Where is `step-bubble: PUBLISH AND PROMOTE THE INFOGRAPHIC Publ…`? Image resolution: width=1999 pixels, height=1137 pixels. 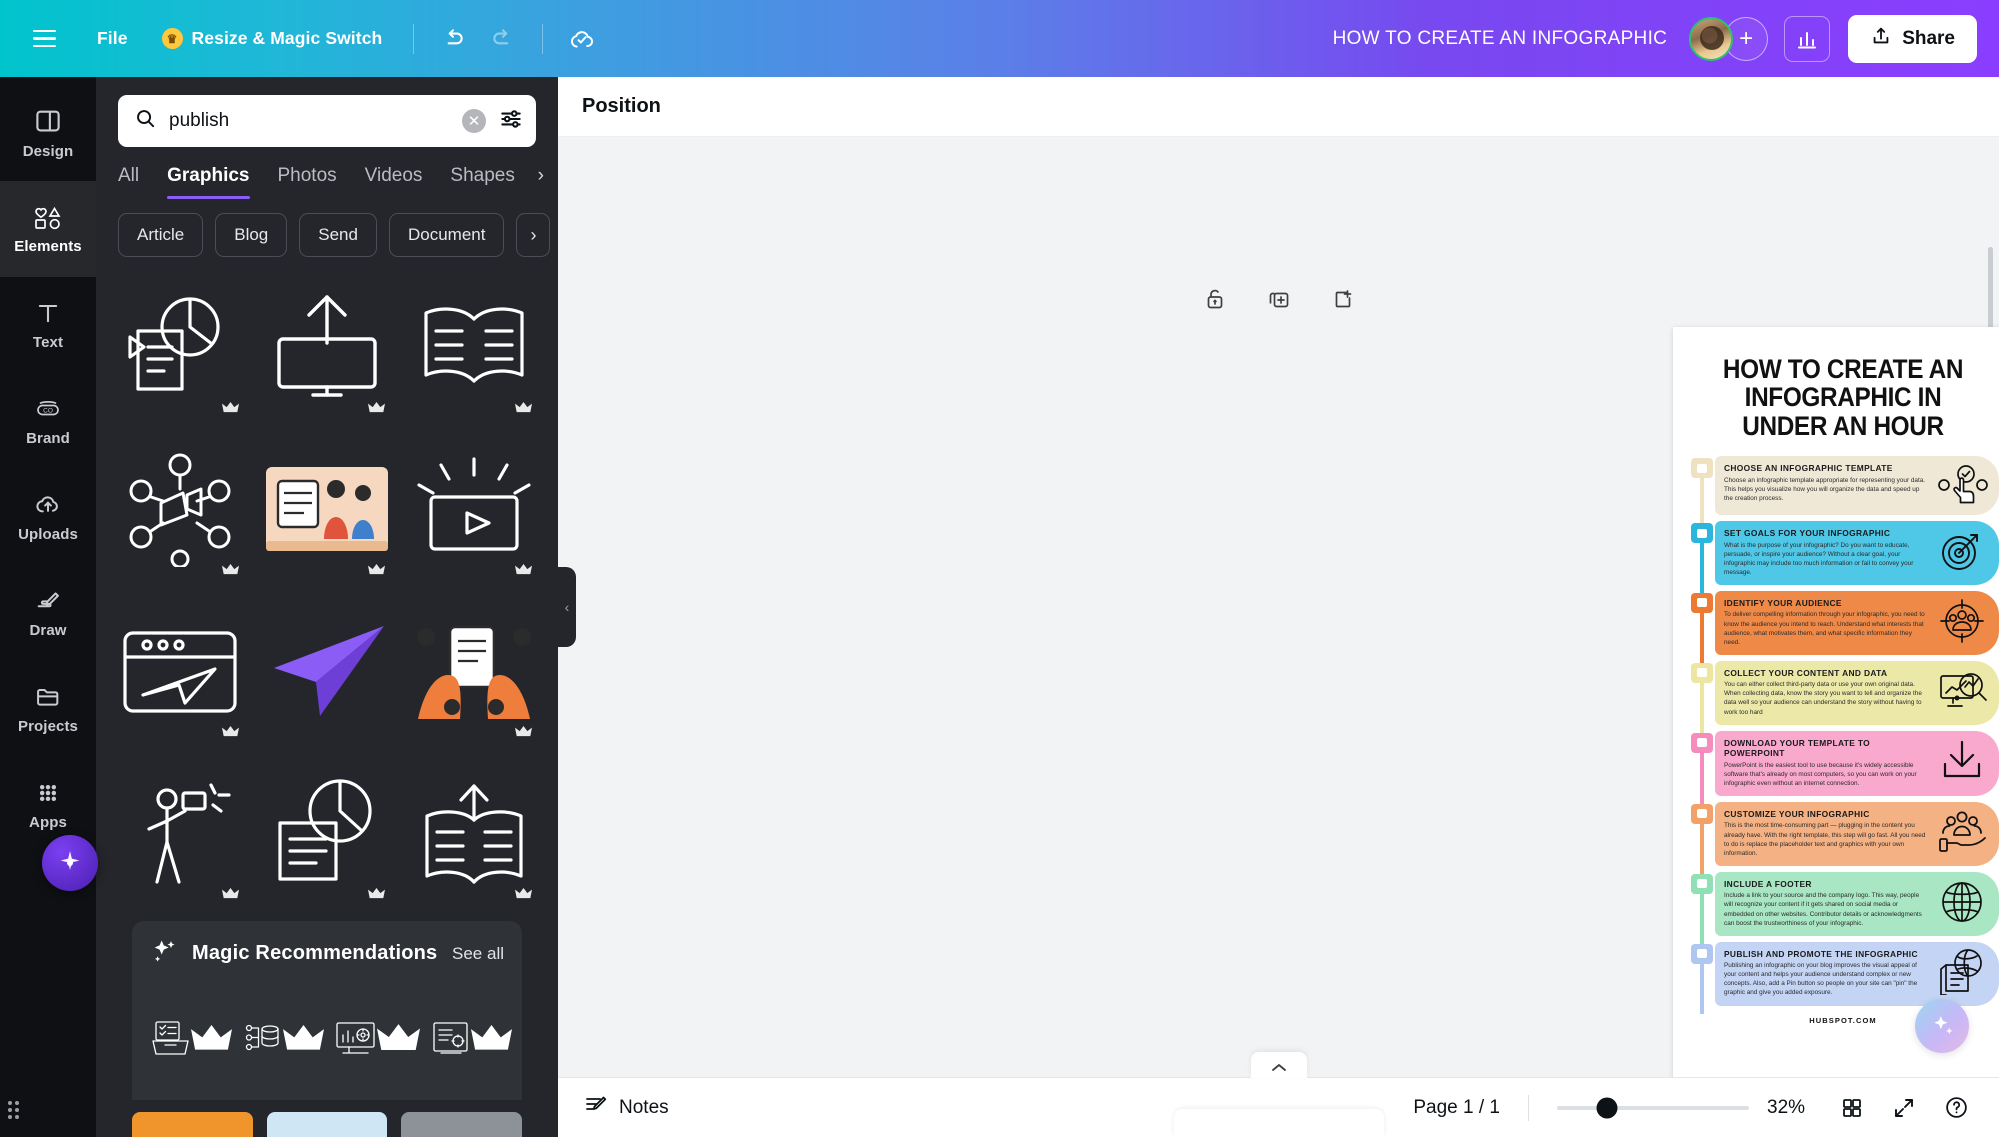
step-bubble: PUBLISH AND PROMOTE THE INFOGRAPHIC Publ… is located at coordinates (1857, 973).